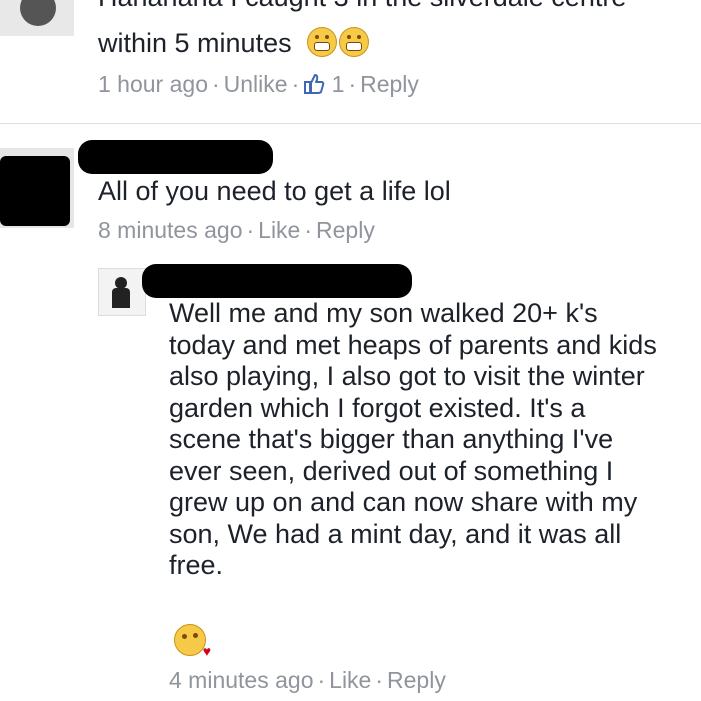 This screenshot has height=701, width=701. Describe the element at coordinates (350, 123) in the screenshot. I see `divider` at that location.